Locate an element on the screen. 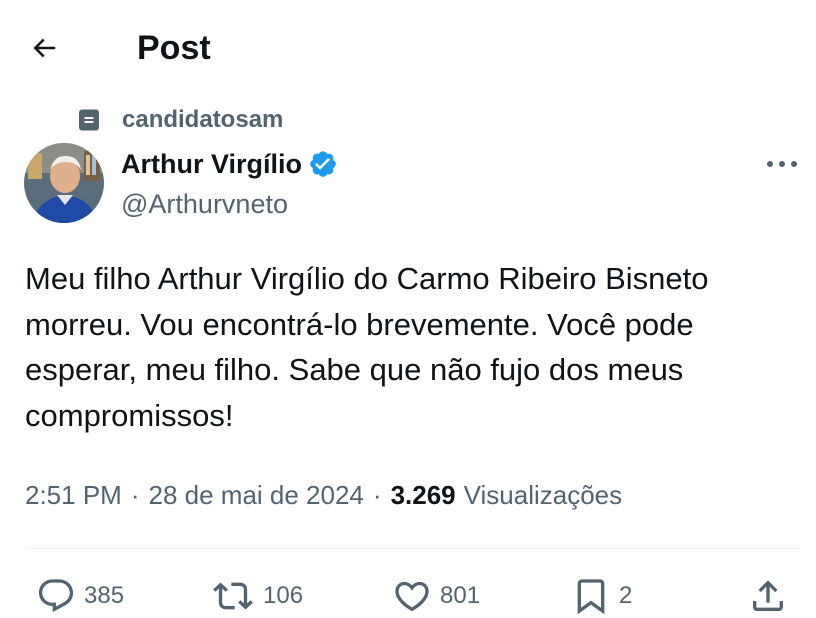 The width and height of the screenshot is (816, 618). like-count: 801 is located at coordinates (460, 595).